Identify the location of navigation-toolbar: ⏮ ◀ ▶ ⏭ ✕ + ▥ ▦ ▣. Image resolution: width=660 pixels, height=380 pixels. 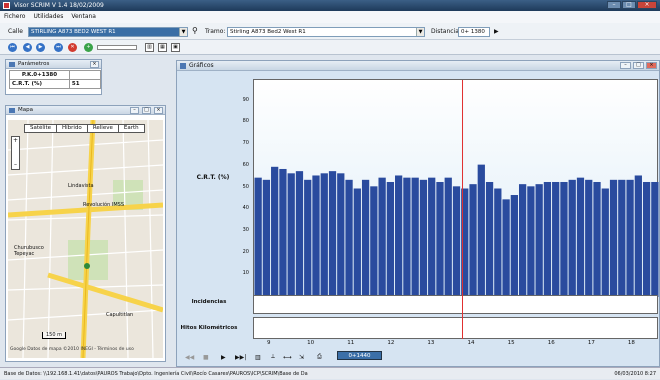
(330, 47).